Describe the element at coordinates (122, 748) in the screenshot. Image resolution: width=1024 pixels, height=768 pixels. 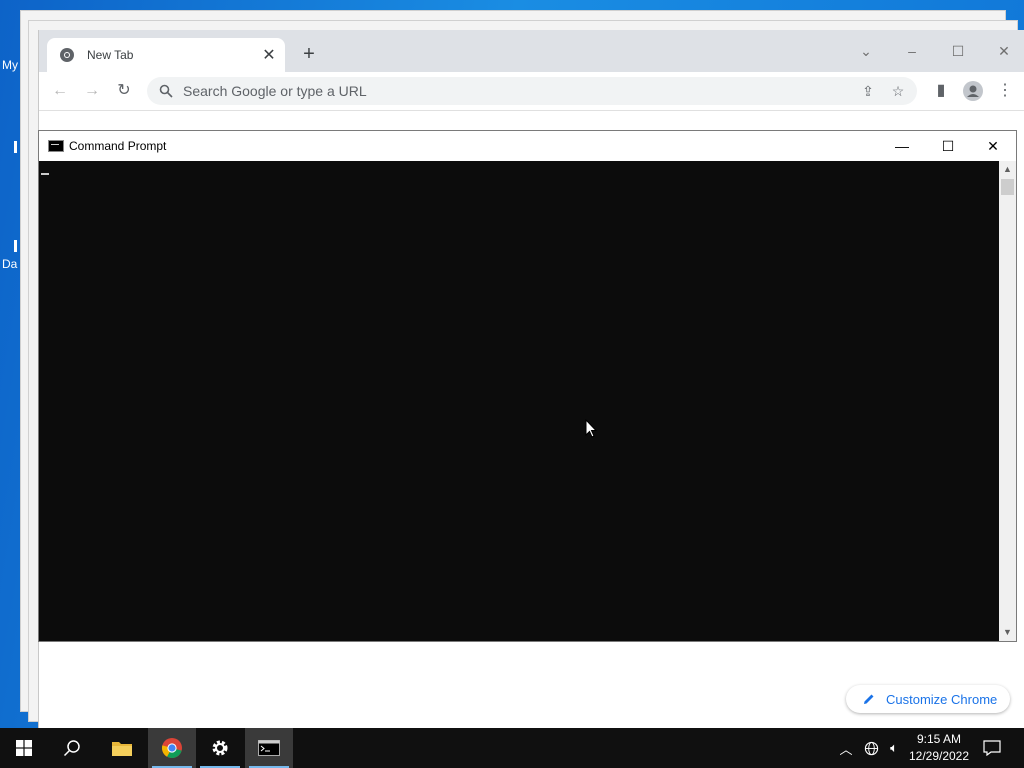
I see `file-explorer-icon` at that location.